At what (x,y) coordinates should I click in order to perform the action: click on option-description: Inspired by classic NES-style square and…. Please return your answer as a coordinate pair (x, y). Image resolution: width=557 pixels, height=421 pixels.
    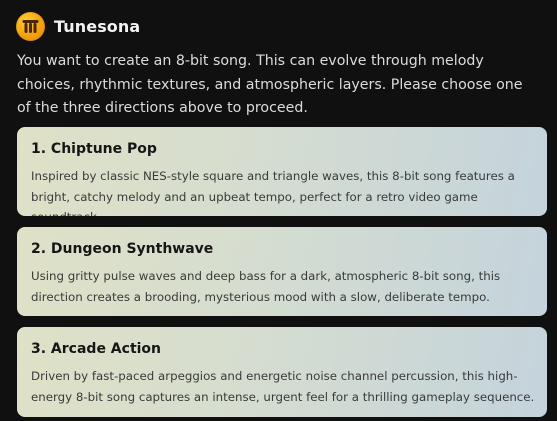
    Looking at the image, I should click on (273, 192).